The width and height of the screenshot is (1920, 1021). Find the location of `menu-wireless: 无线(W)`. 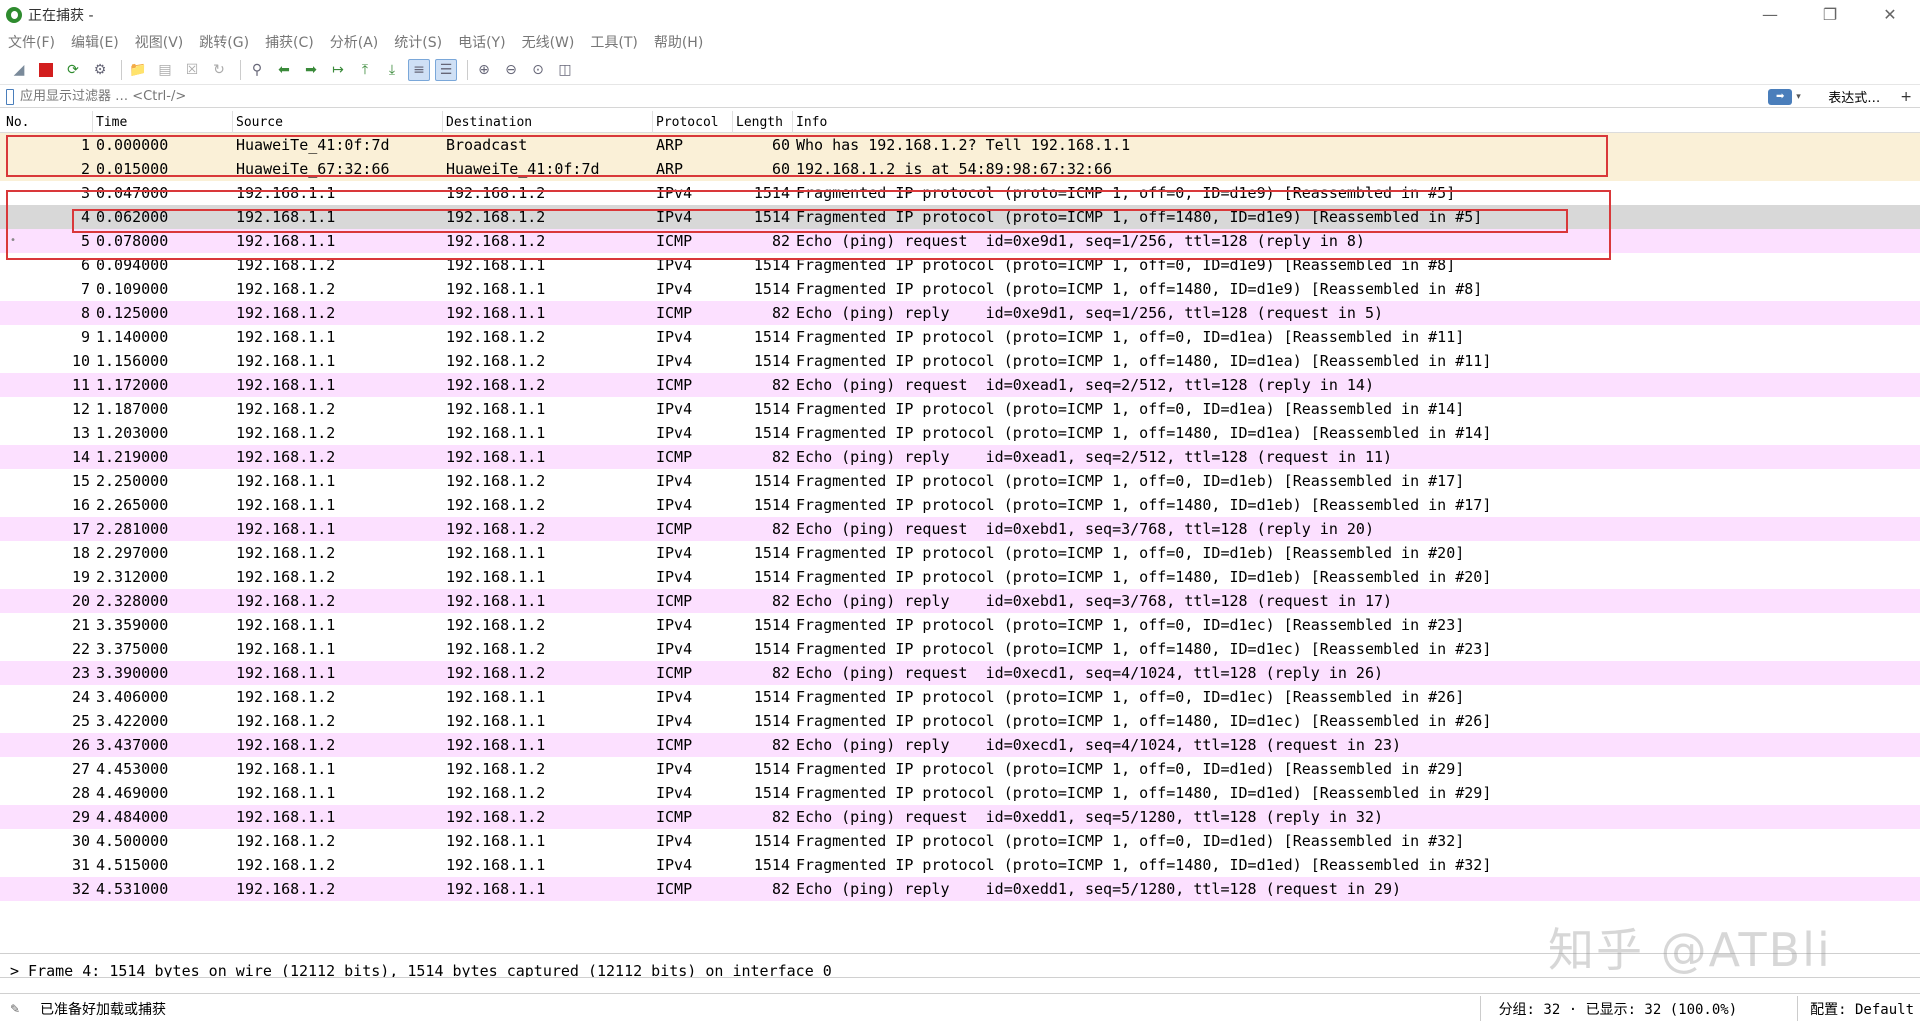

menu-wireless: 无线(W) is located at coordinates (548, 42).